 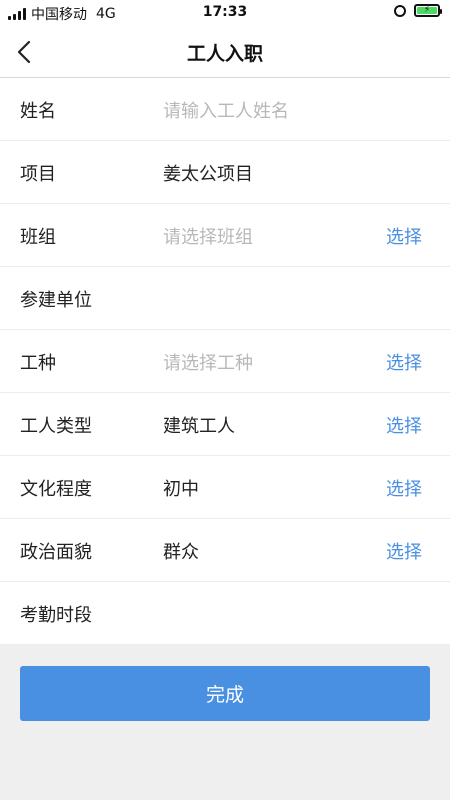 I want to click on field-value: 群众, so click(x=181, y=551).